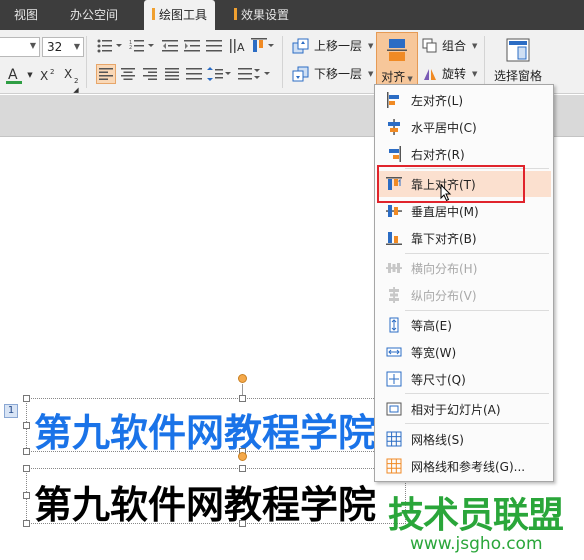 This screenshot has width=584, height=560. I want to click on menu-item-align-center-h: 水平居中(C), so click(464, 127).